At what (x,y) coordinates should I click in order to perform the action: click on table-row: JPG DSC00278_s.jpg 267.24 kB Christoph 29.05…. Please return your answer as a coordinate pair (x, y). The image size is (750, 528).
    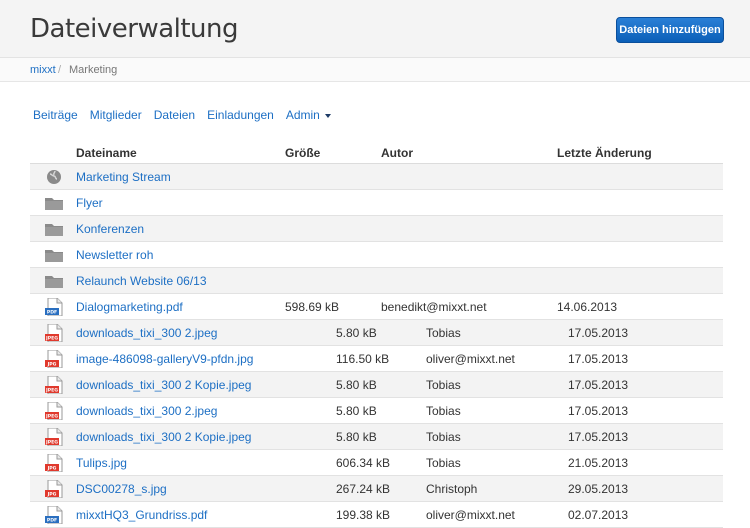
    Looking at the image, I should click on (376, 489).